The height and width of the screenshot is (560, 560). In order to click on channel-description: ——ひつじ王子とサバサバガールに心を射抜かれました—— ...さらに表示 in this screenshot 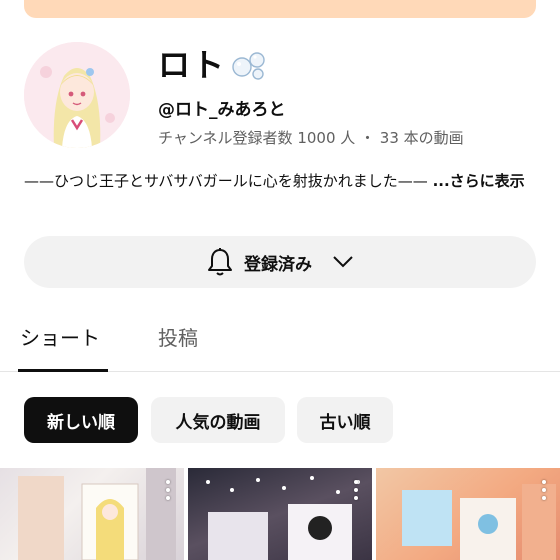, I will do `click(279, 181)`.